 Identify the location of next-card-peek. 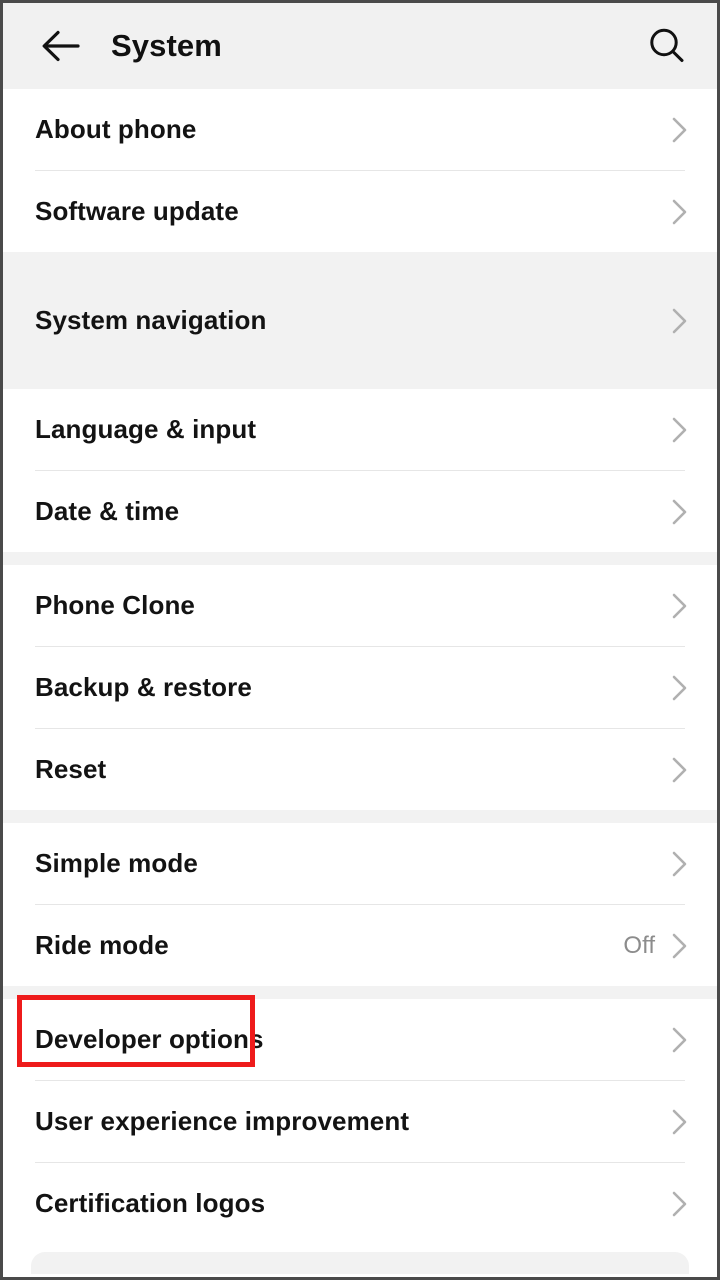
(360, 1263).